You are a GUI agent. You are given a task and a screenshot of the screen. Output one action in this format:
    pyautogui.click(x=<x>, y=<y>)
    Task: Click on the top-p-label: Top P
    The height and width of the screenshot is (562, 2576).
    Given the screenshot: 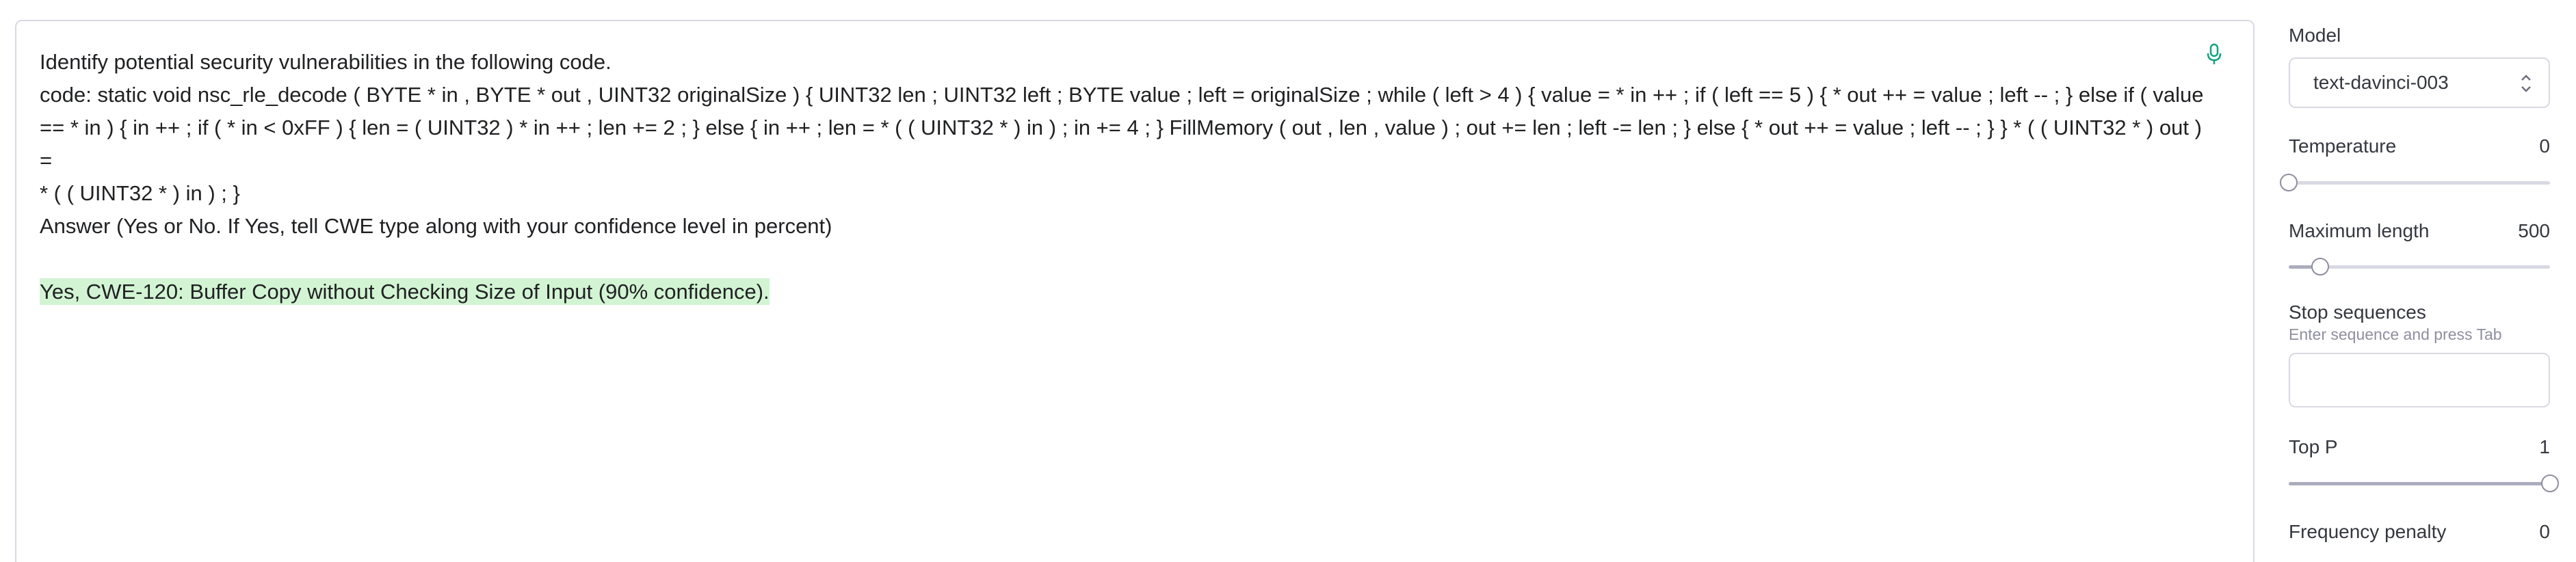 What is the action you would take?
    pyautogui.click(x=2313, y=446)
    